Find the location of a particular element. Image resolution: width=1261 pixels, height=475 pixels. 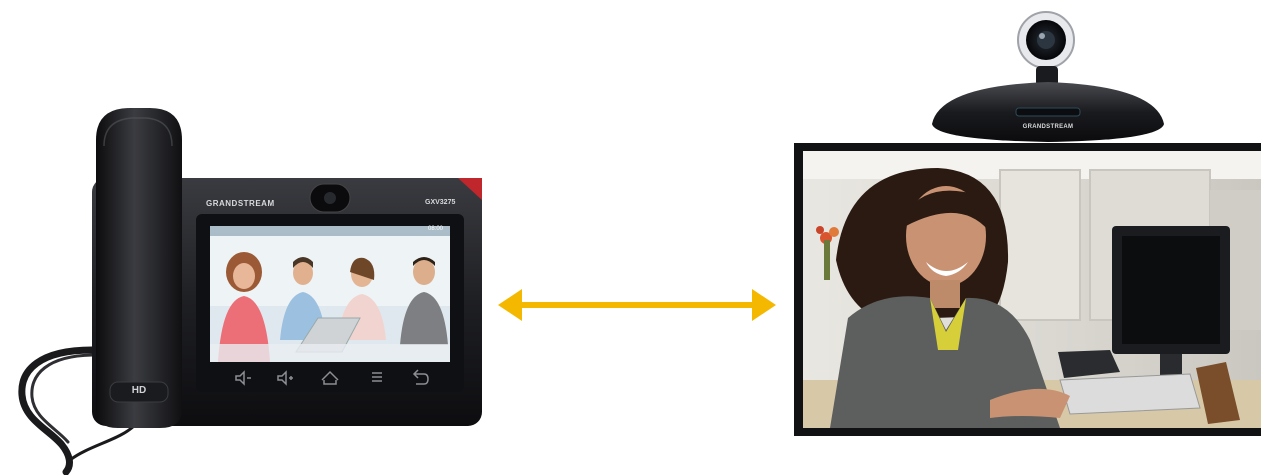

handset-hd-badge: HD is located at coordinates (139, 390).